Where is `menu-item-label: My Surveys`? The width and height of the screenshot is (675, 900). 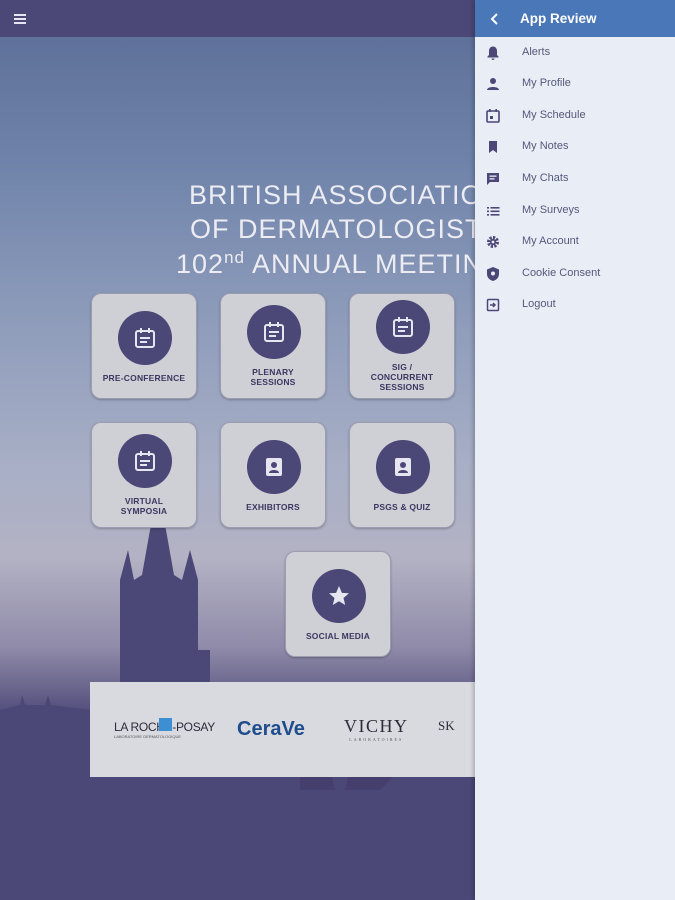
menu-item-label: My Surveys is located at coordinates (551, 210).